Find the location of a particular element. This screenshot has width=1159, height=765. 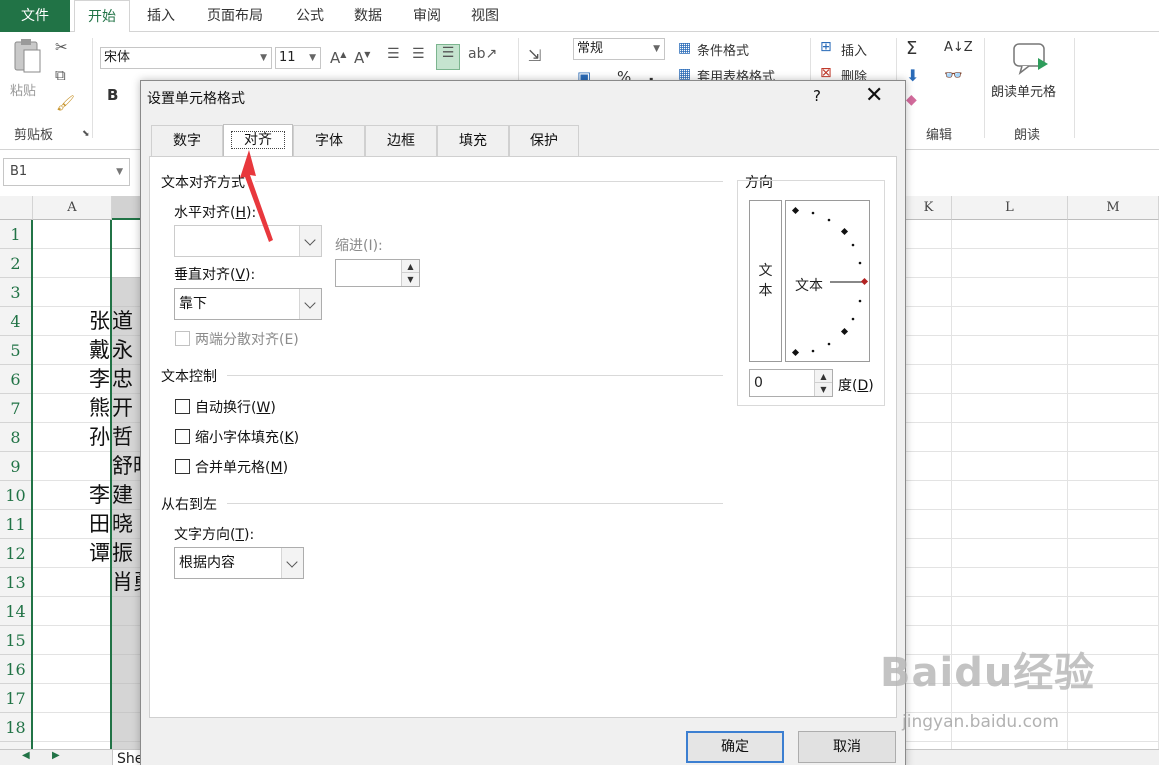

column-header-l: L is located at coordinates (1010, 208).